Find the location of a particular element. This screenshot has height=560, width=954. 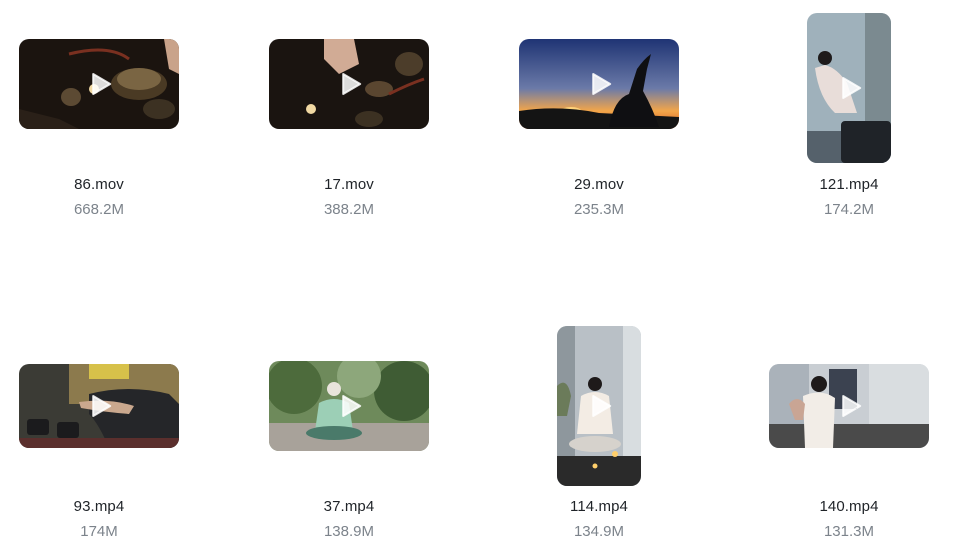

file-card: 114.mp4 134.9M is located at coordinates (599, 435).